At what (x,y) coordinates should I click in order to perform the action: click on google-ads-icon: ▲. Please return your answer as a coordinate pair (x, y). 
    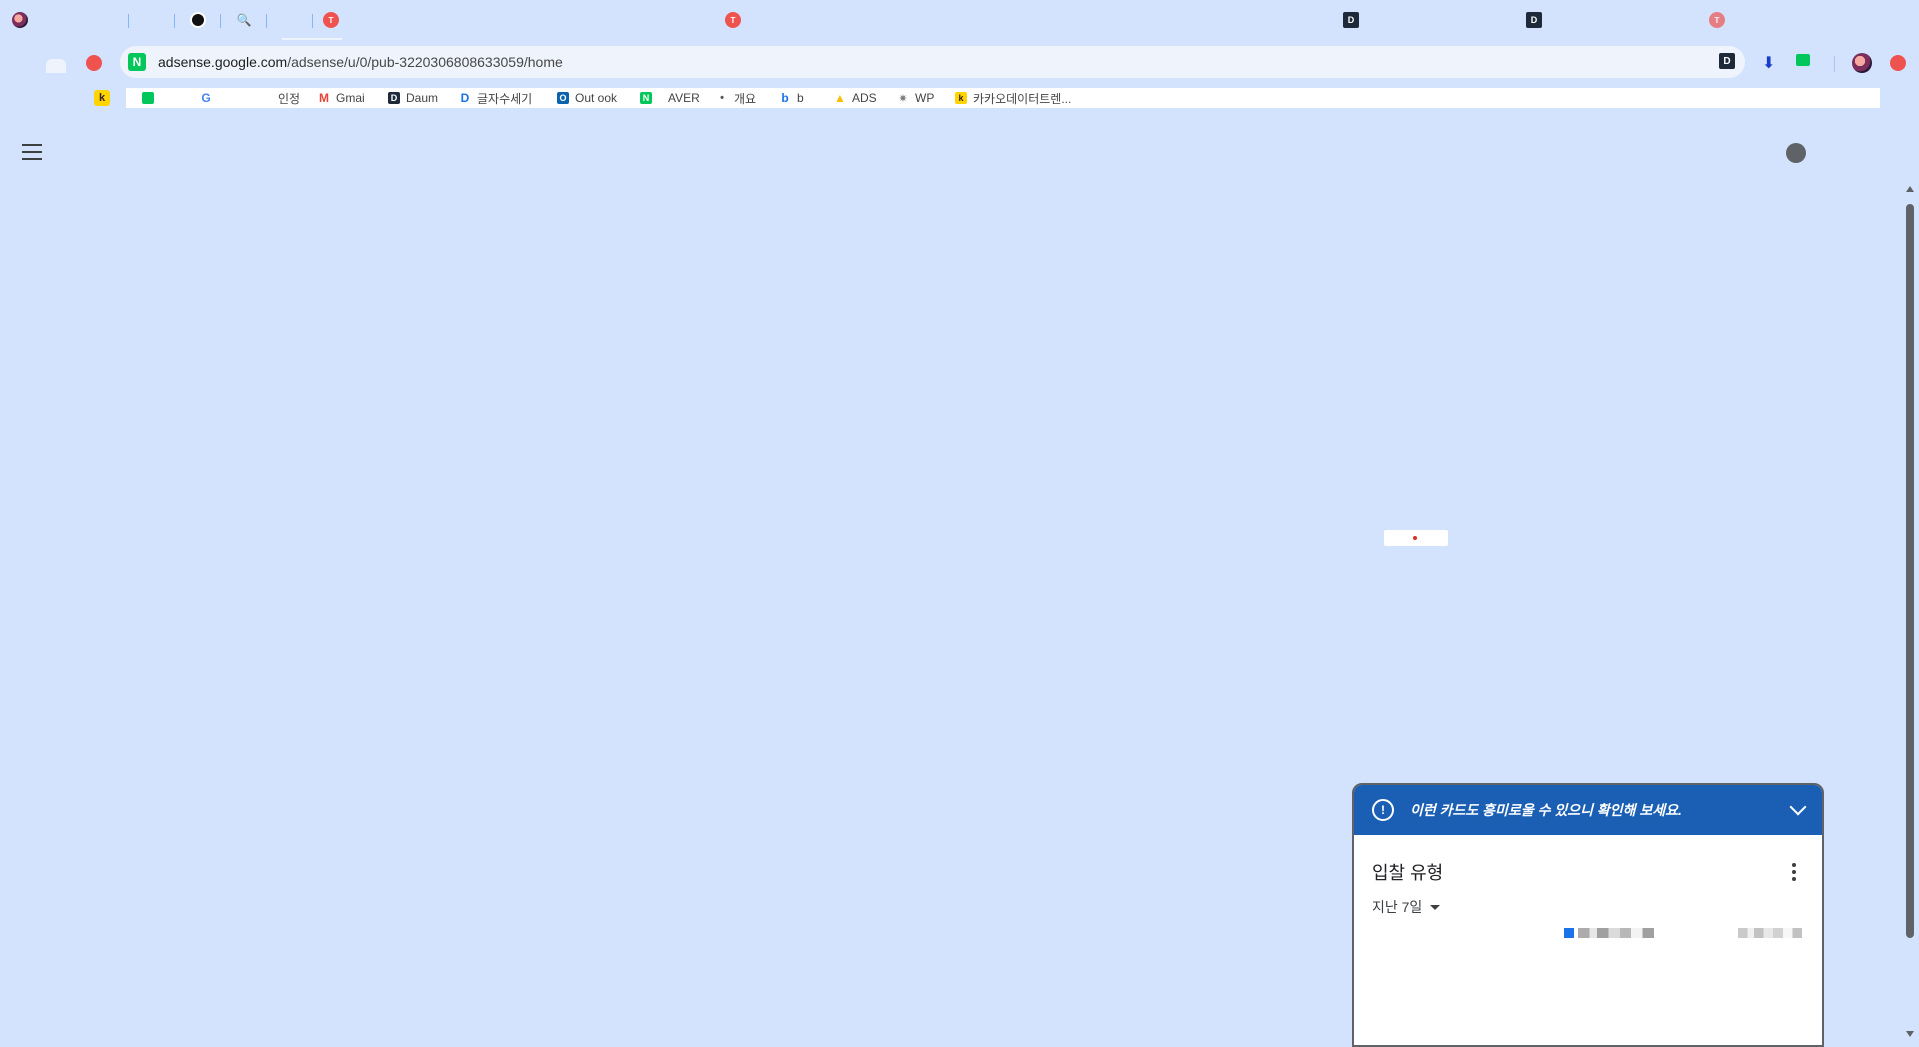
    Looking at the image, I should click on (840, 98).